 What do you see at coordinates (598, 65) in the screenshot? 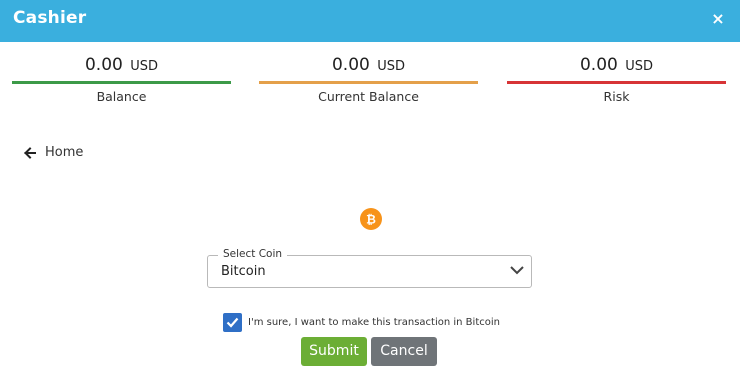
I see `risk-value: 0.00` at bounding box center [598, 65].